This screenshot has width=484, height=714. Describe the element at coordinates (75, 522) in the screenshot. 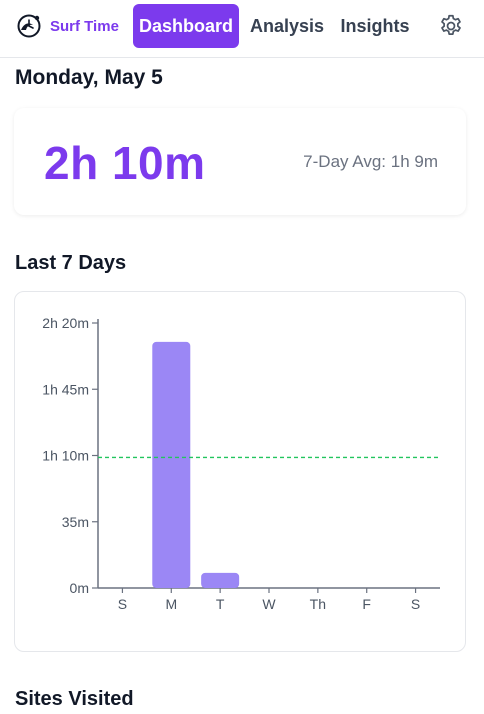

I see `y-tick-label: 35m` at that location.